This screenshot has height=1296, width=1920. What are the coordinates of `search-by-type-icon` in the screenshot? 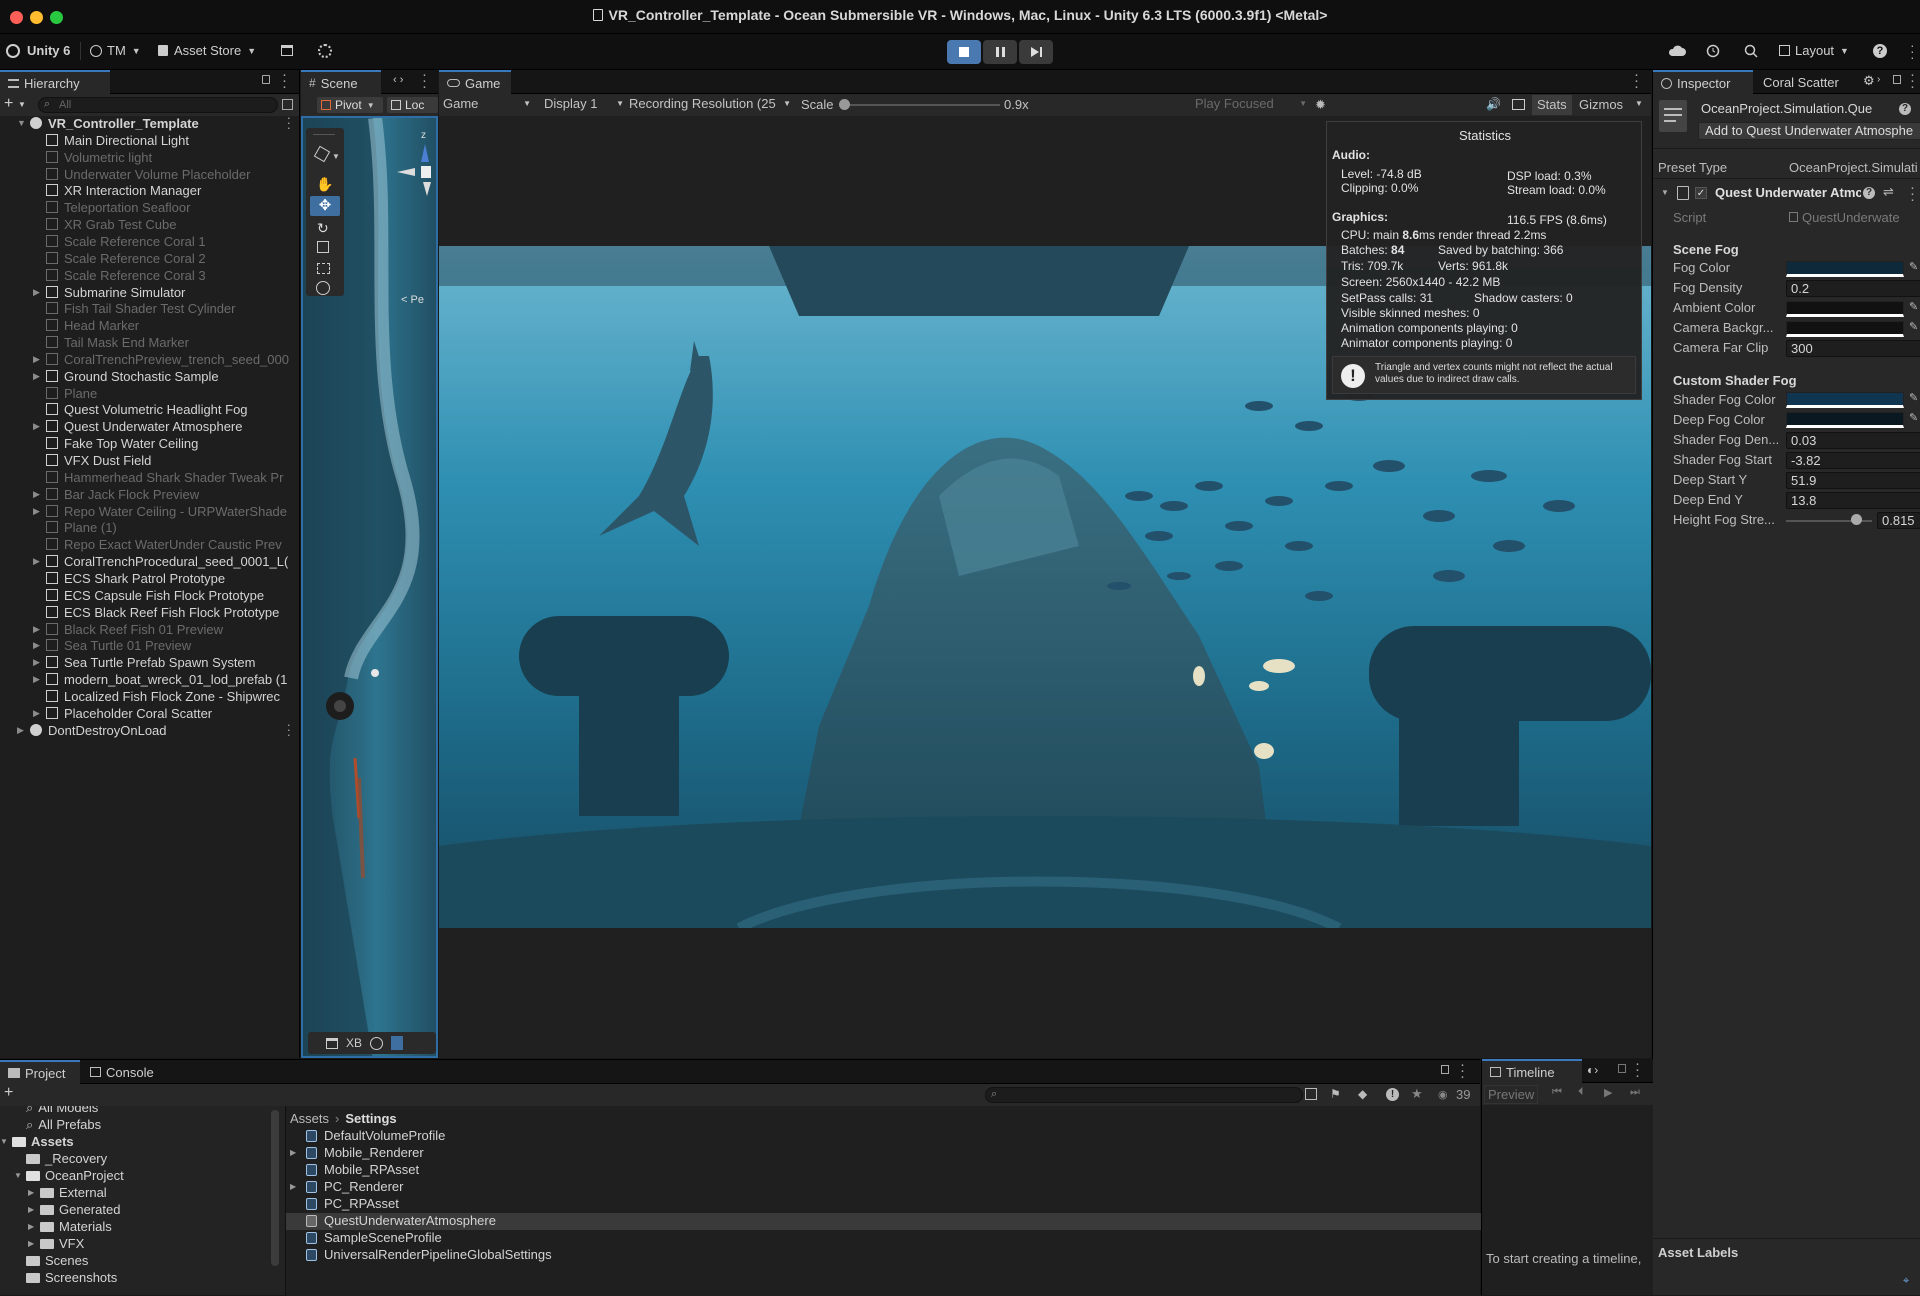 It's located at (1311, 1094).